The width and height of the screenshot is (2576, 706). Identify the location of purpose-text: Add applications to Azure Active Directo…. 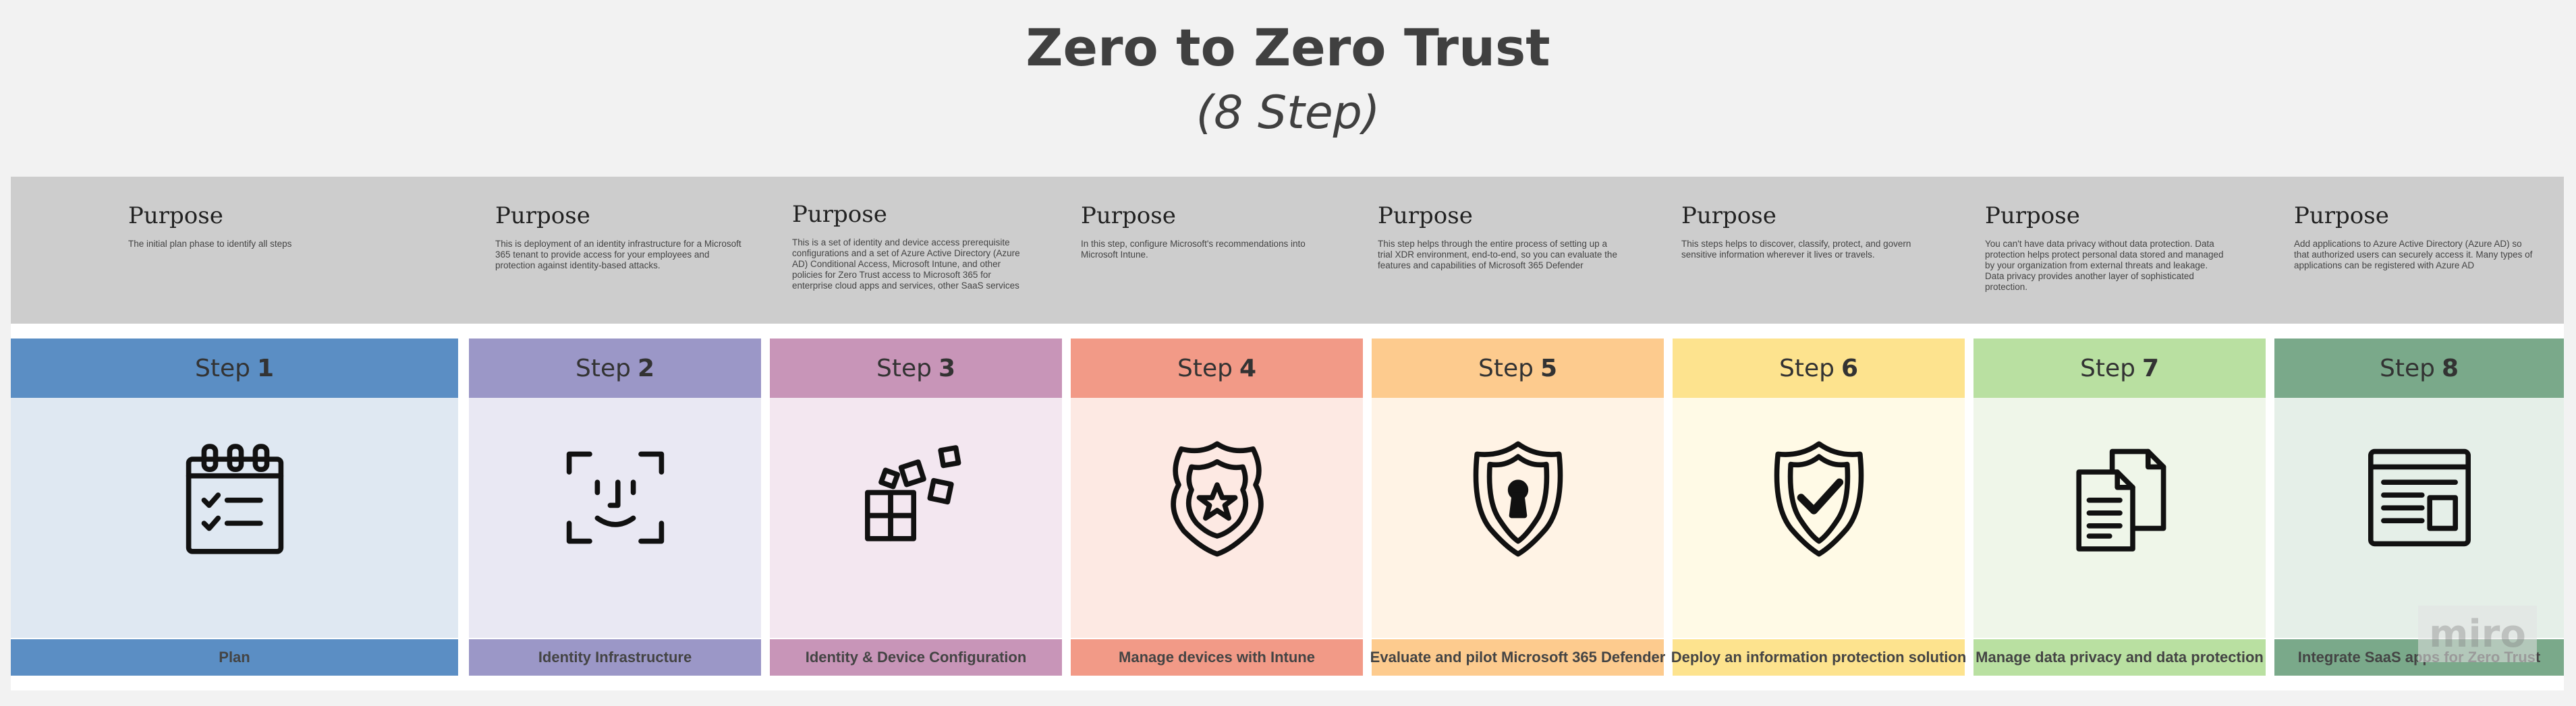
(2413, 254).